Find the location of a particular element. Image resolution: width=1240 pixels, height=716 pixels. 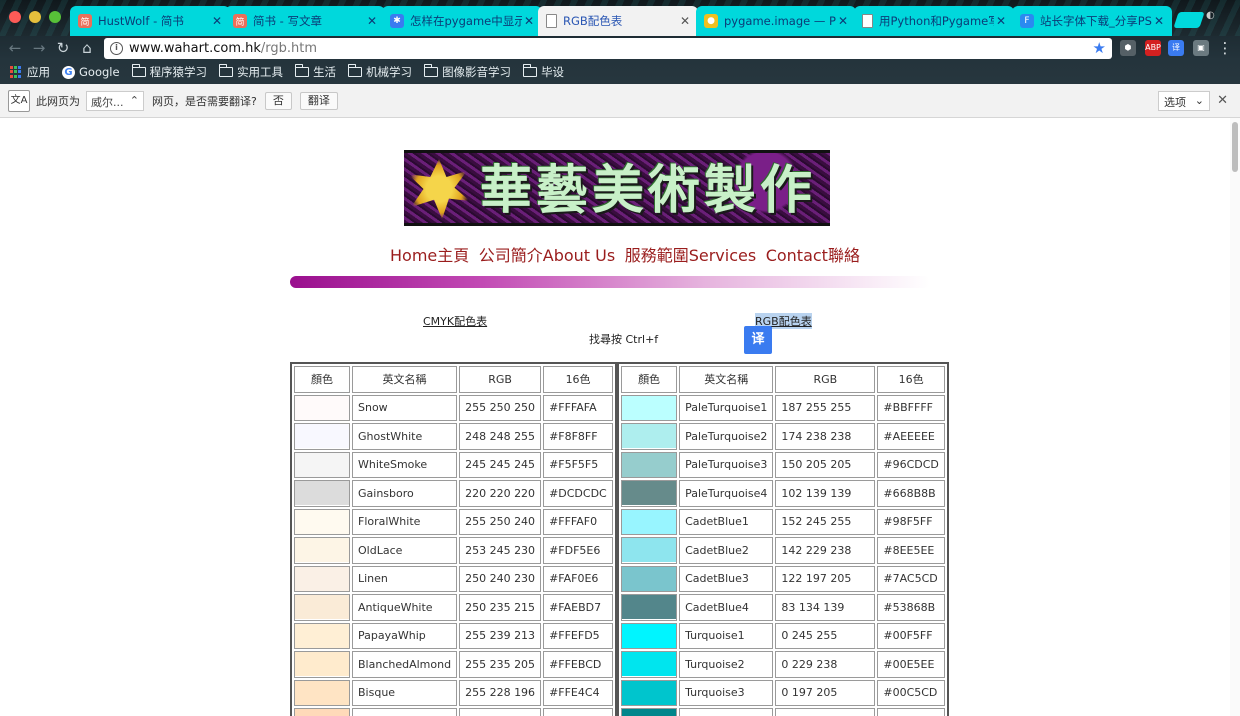

bookmark-google: G Google is located at coordinates (91, 72).